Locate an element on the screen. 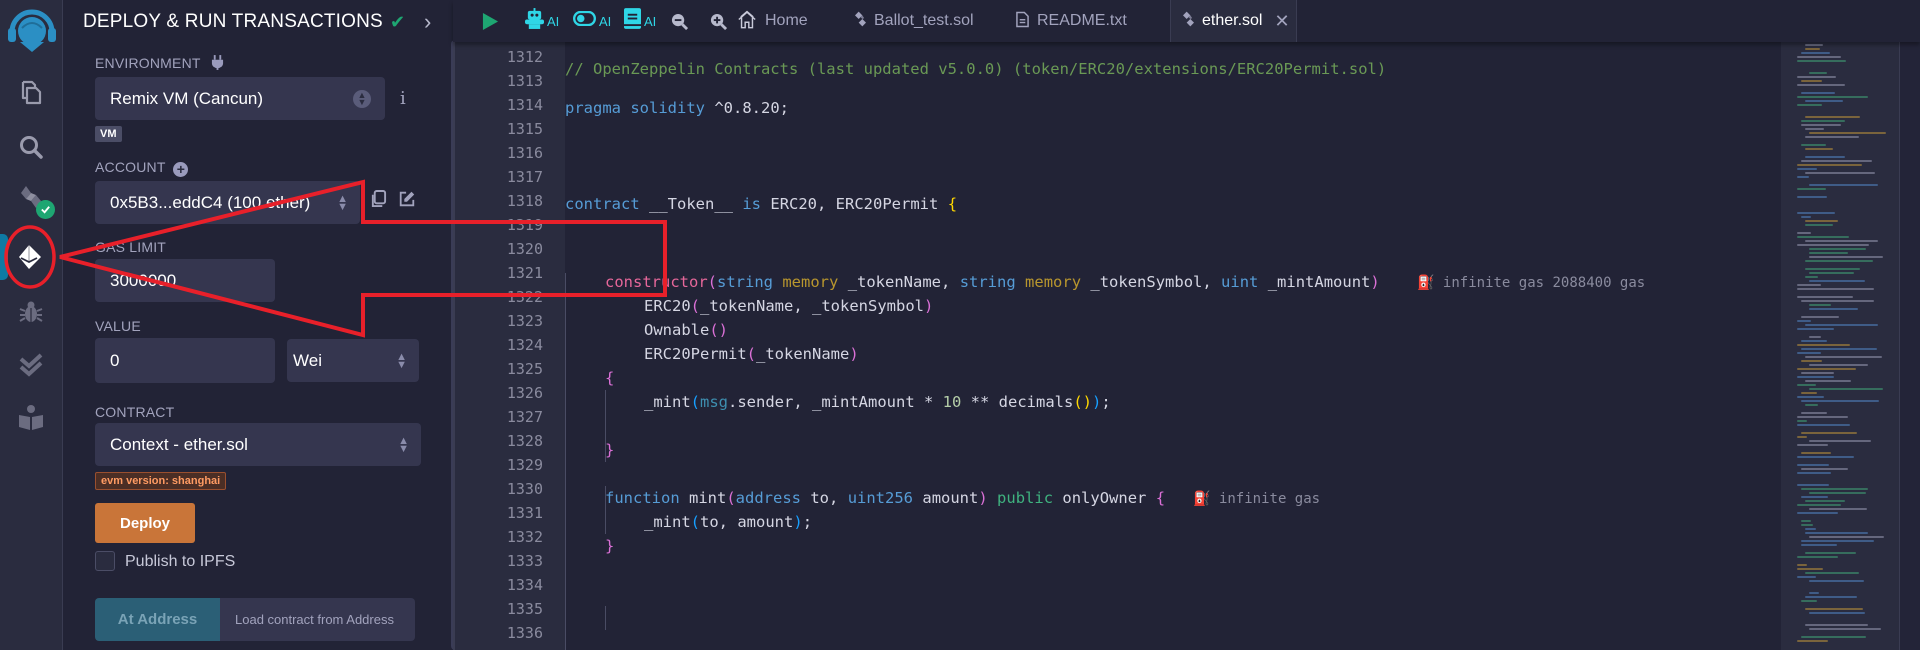 Image resolution: width=1920 pixels, height=650 pixels. gas-limit-value: 3000000 is located at coordinates (143, 280).